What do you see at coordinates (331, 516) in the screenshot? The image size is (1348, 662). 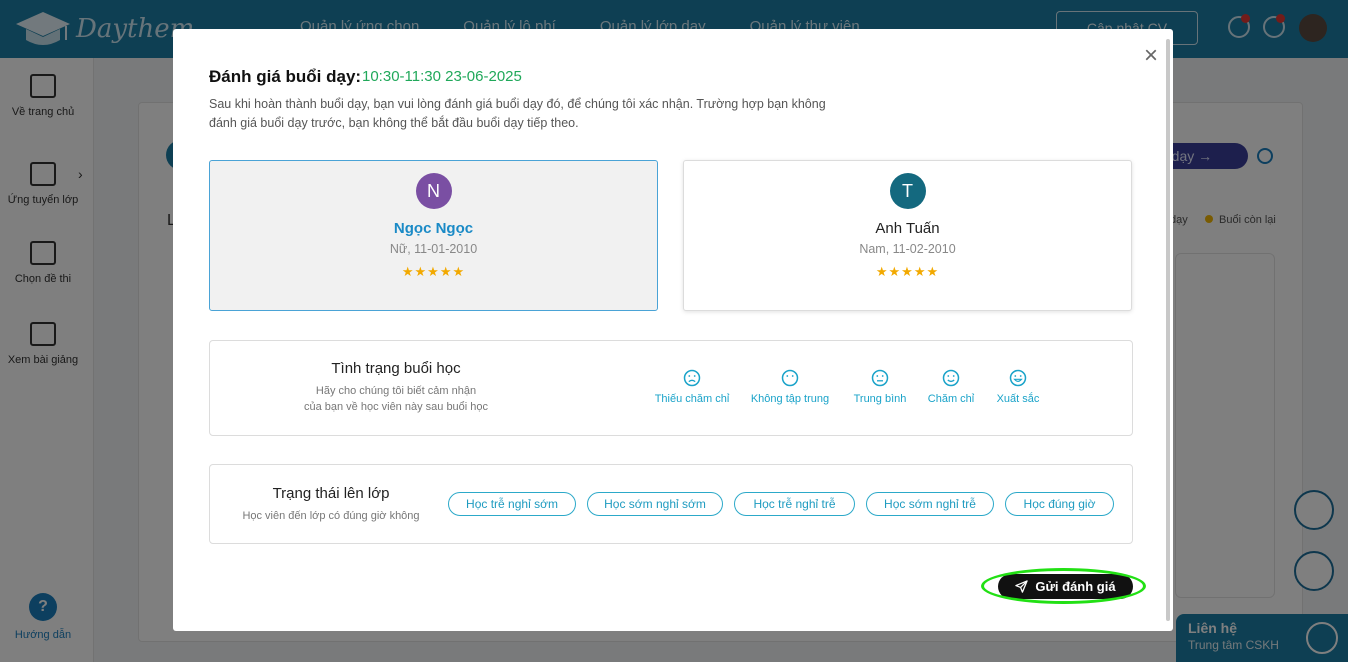 I see `attendance-subtitle: Học viên đến lớp có đúng giờ không` at bounding box center [331, 516].